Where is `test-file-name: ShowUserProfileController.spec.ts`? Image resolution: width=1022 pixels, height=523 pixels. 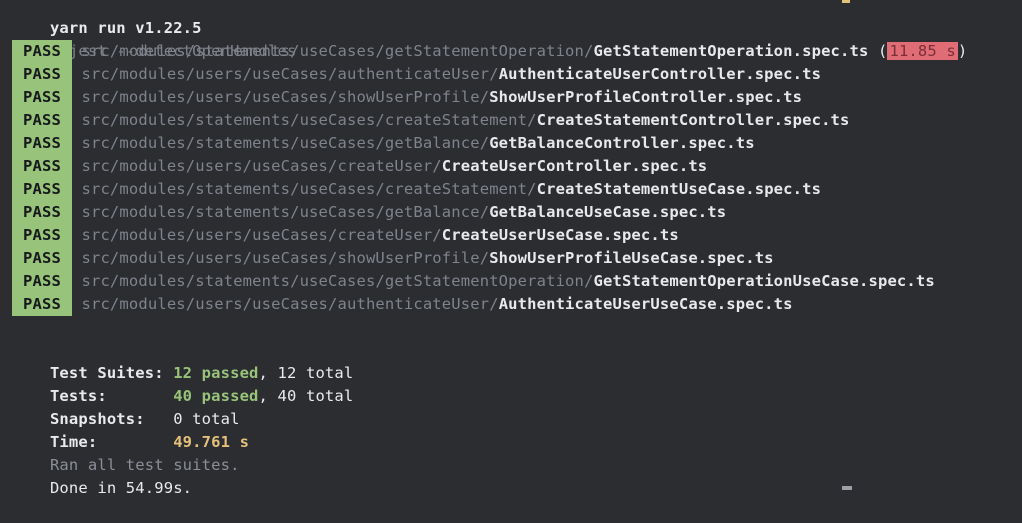
test-file-name: ShowUserProfileController.spec.ts is located at coordinates (646, 97).